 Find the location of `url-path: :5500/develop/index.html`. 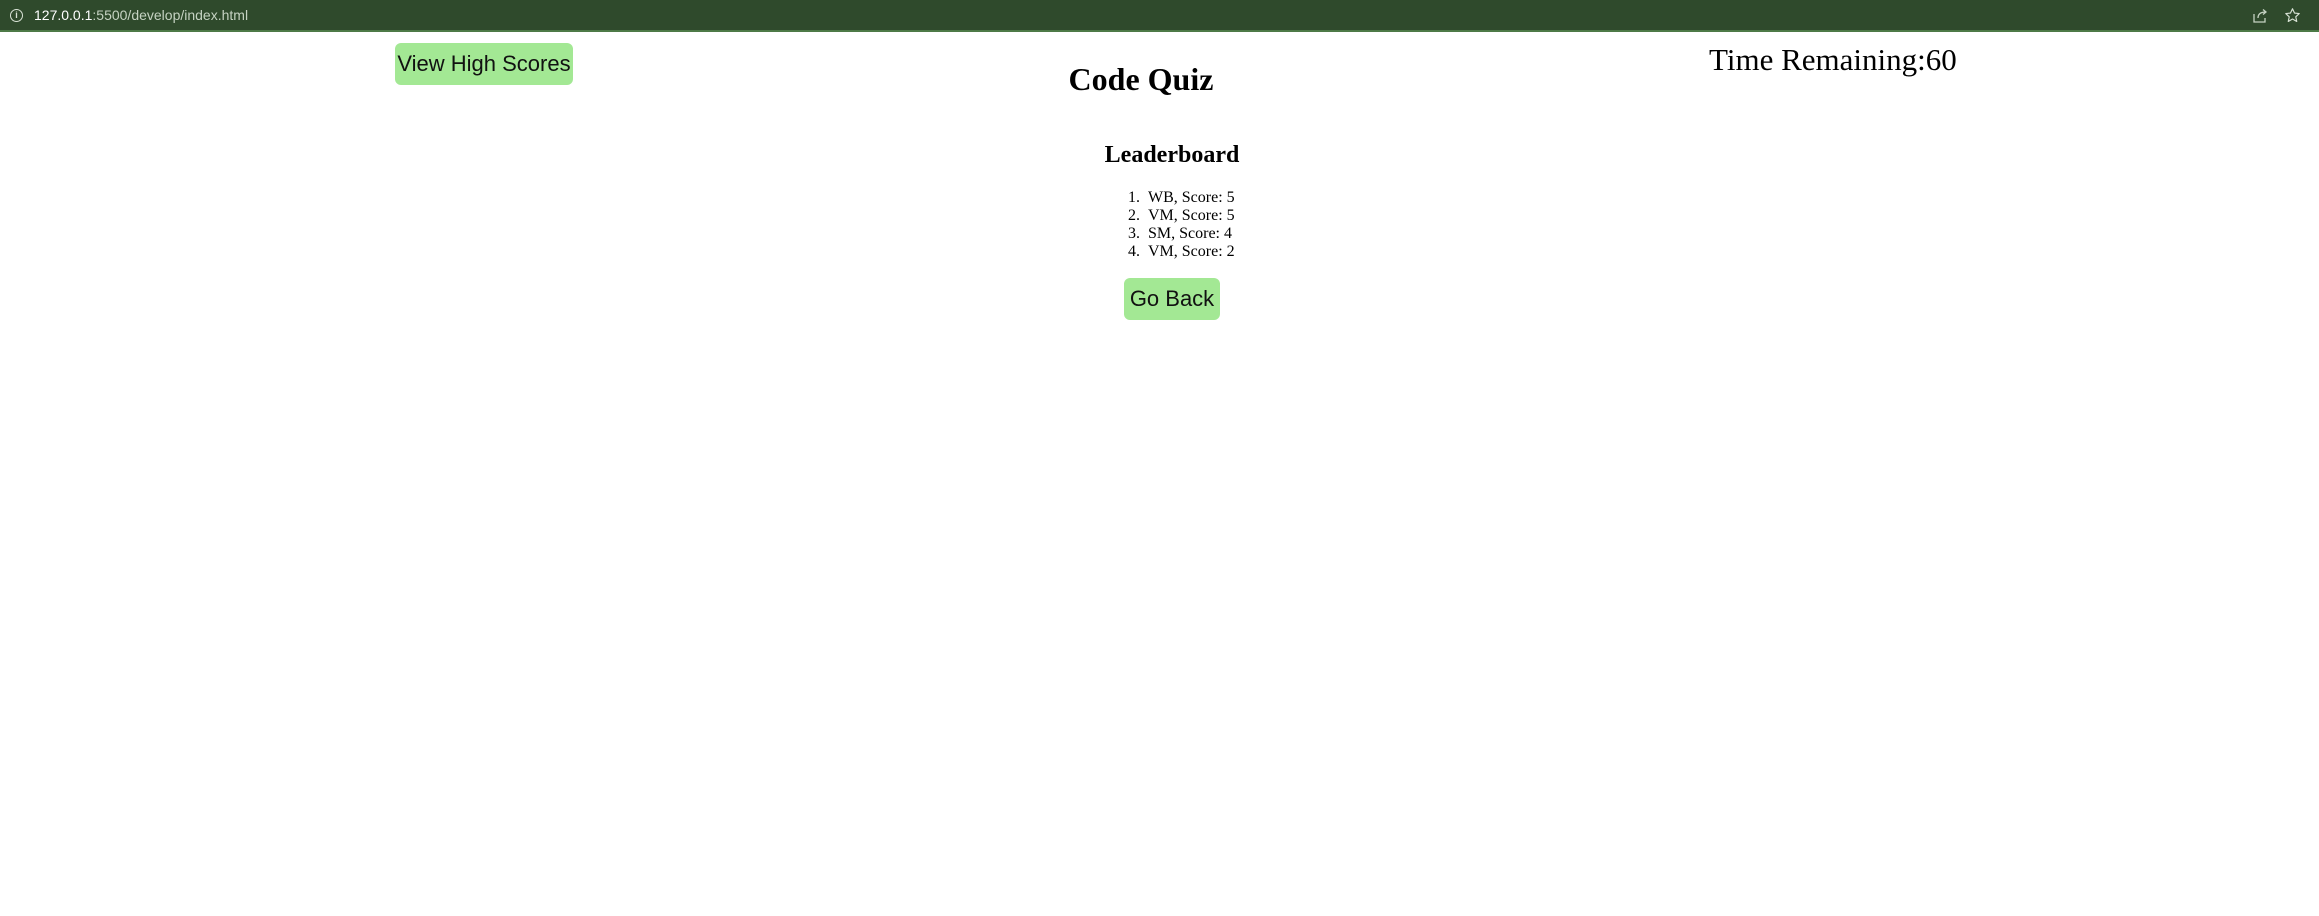

url-path: :5500/develop/index.html is located at coordinates (170, 15).